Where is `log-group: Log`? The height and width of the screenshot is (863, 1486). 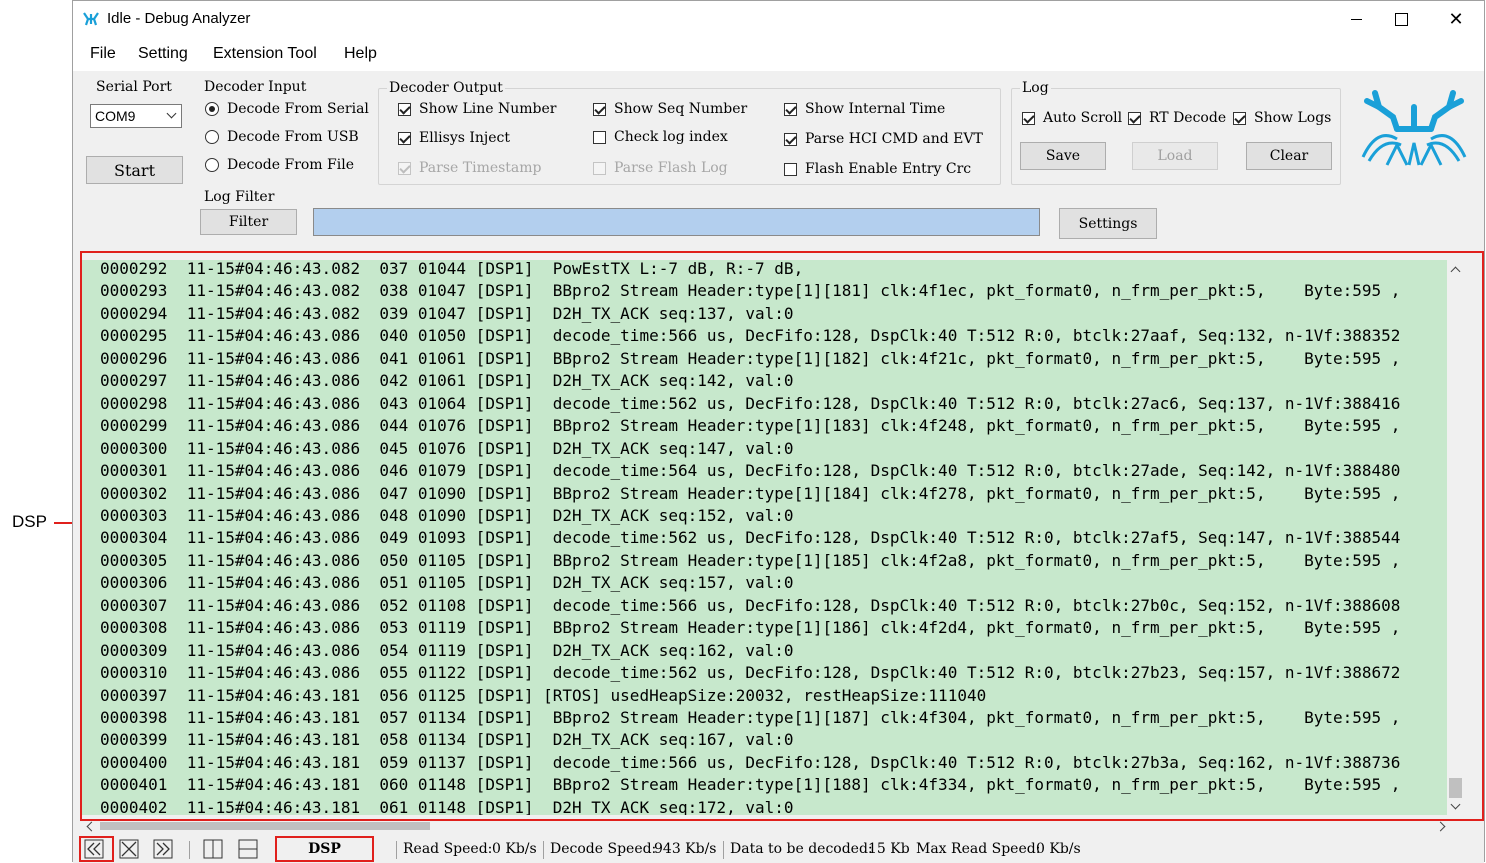
log-group: Log is located at coordinates (1176, 132).